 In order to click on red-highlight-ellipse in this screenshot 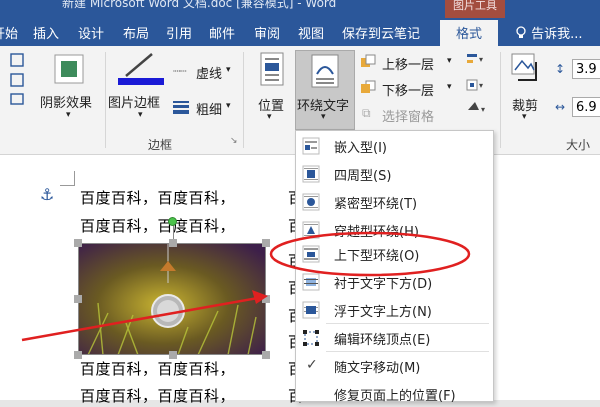, I will do `click(370, 254)`.